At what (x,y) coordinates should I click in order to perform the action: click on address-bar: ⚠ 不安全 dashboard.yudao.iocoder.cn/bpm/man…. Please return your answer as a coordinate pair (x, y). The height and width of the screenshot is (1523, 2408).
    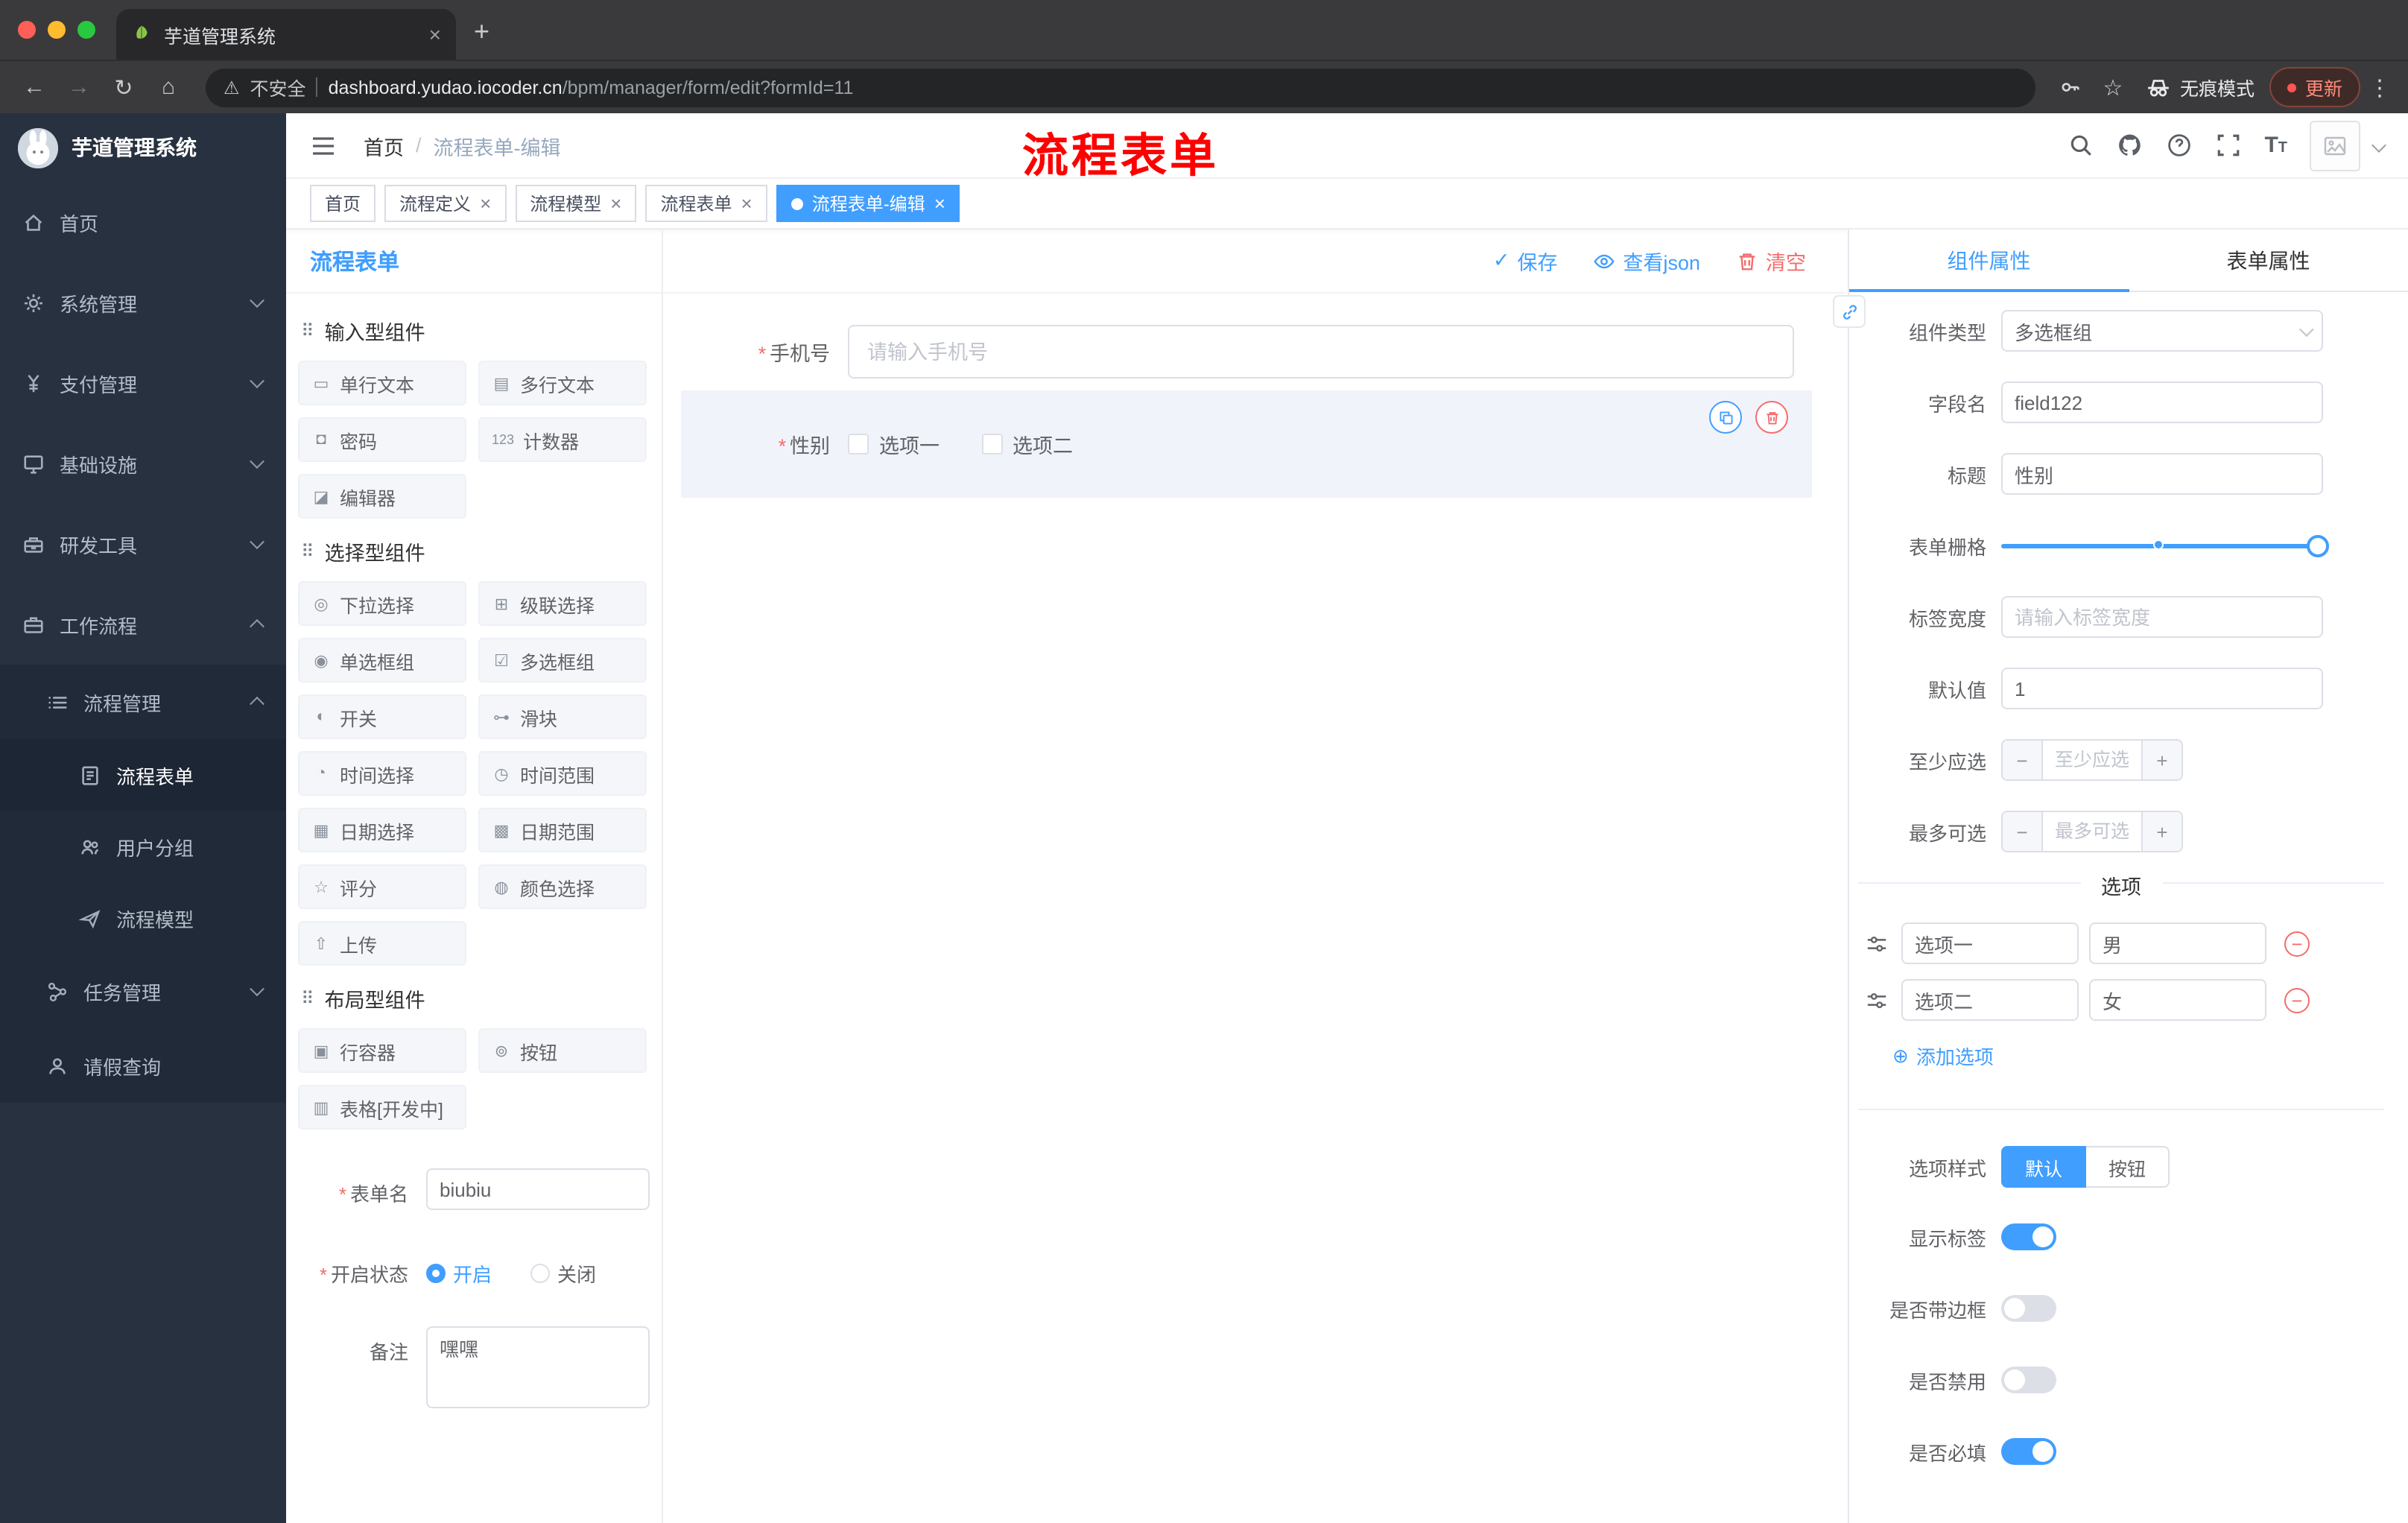
    Looking at the image, I should click on (1120, 88).